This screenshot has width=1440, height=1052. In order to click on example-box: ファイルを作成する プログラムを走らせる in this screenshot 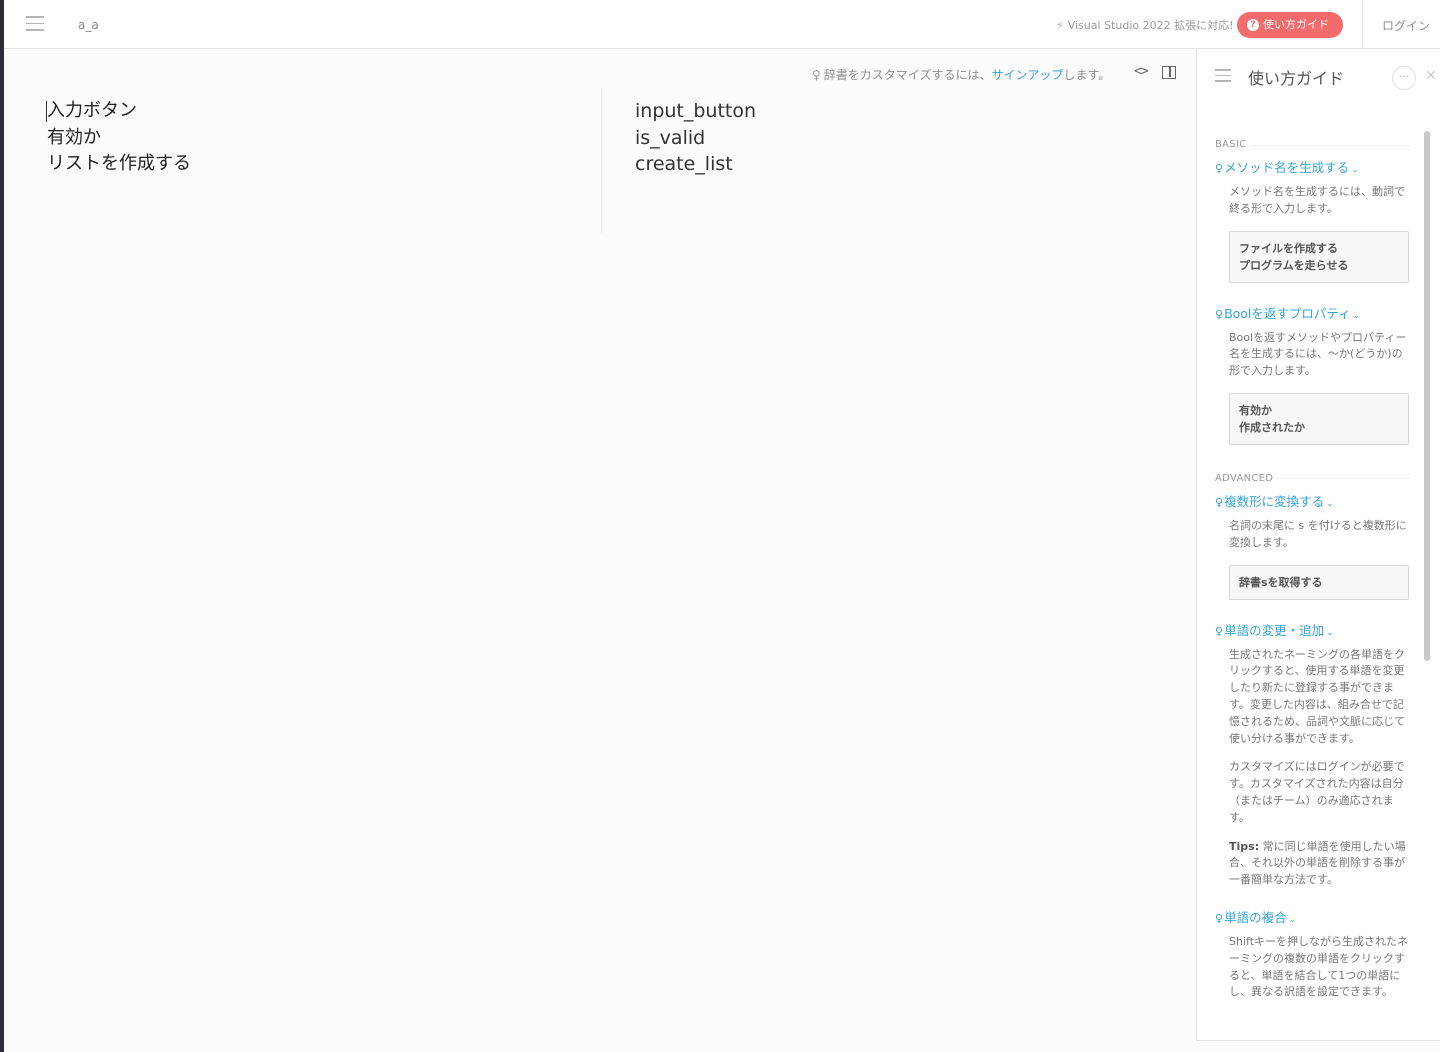, I will do `click(1319, 256)`.